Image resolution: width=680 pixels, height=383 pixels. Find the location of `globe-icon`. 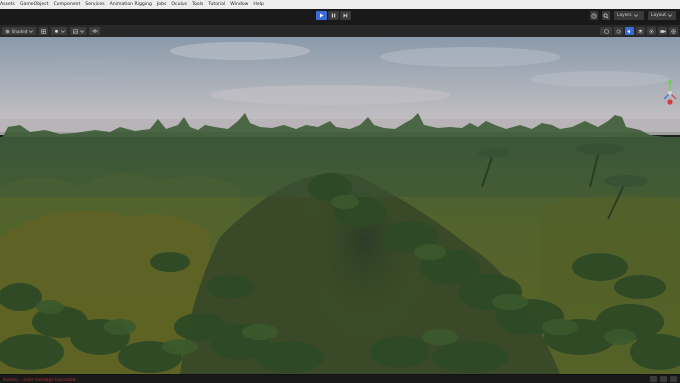

globe-icon is located at coordinates (673, 31).